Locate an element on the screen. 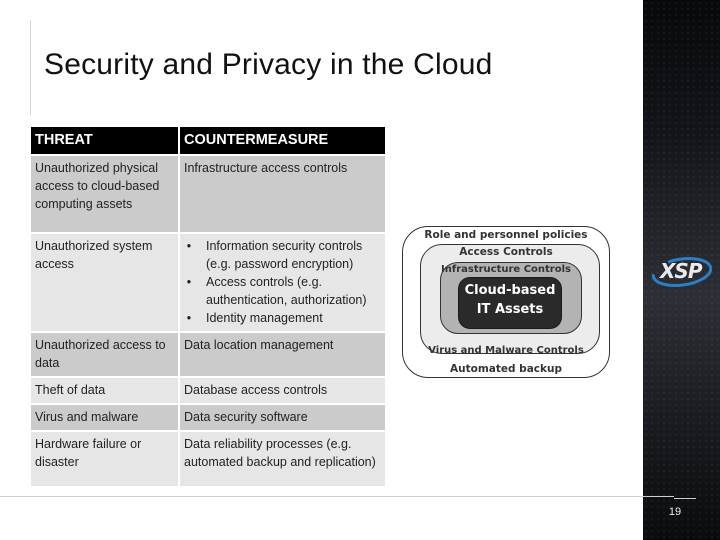 The image size is (720, 540). core-label: Cloud-based IT Assets is located at coordinates (510, 300).